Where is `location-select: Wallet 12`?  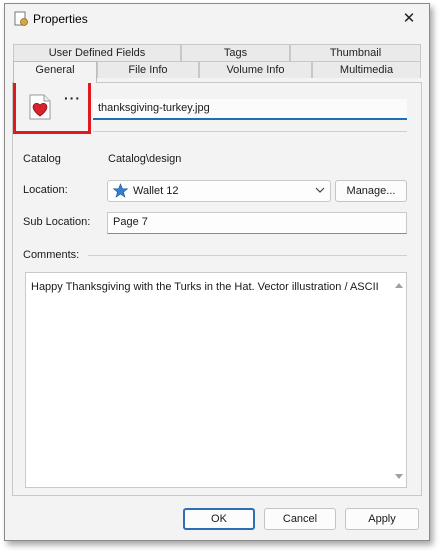
location-select: Wallet 12 is located at coordinates (219, 191).